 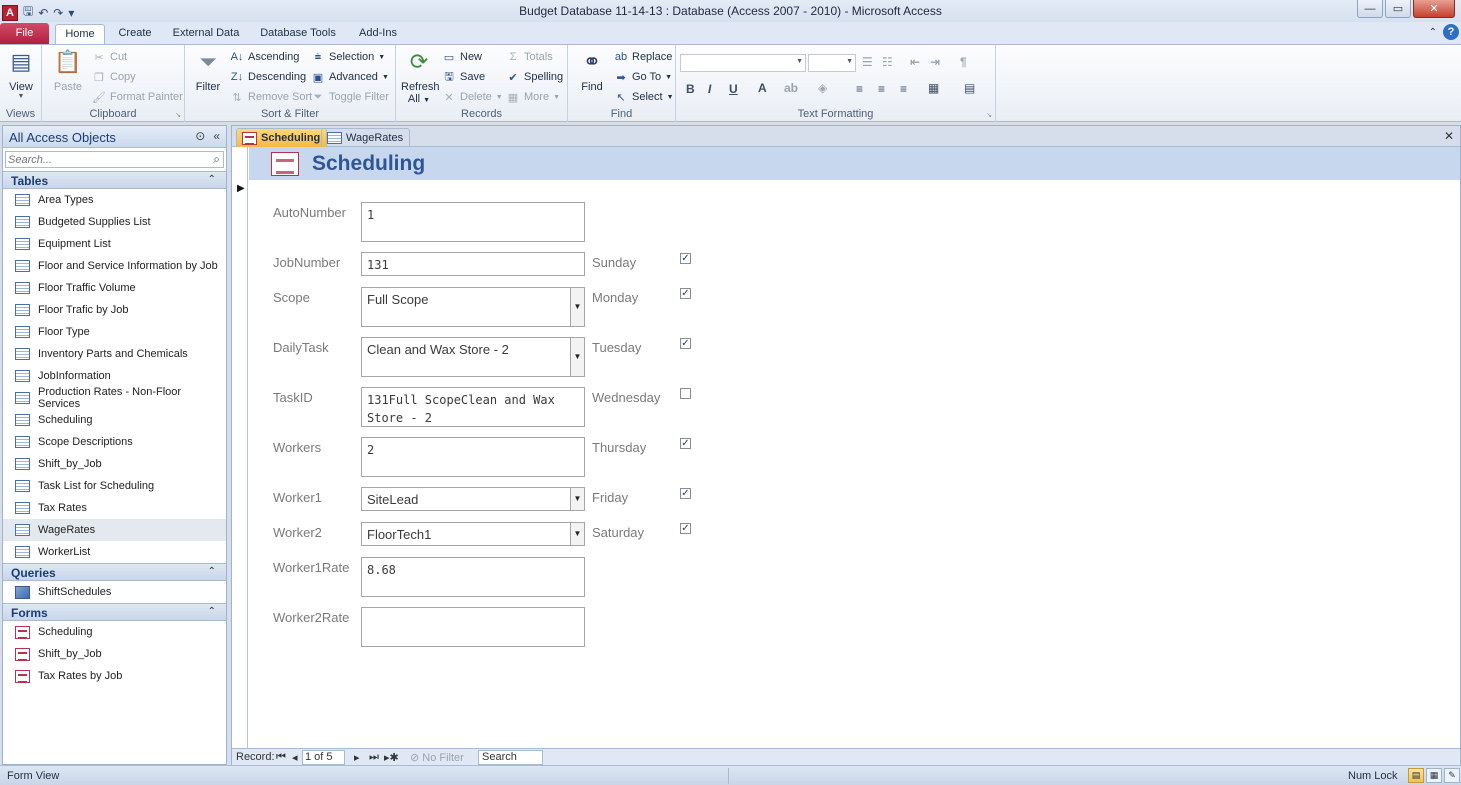 I want to click on nav-pane-header: All Access Objects ⊙ «, so click(x=114, y=137).